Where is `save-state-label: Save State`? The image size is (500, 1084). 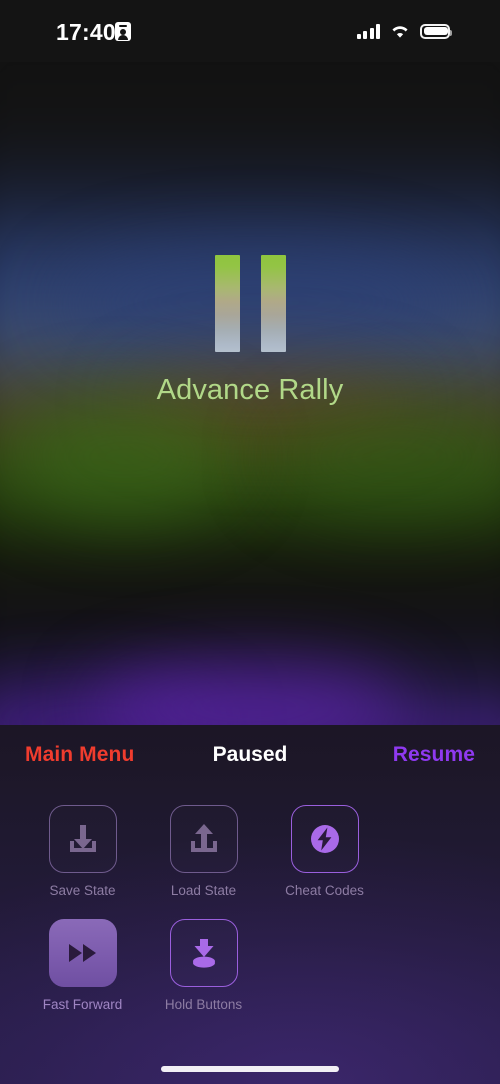
save-state-label: Save State is located at coordinates (82, 890).